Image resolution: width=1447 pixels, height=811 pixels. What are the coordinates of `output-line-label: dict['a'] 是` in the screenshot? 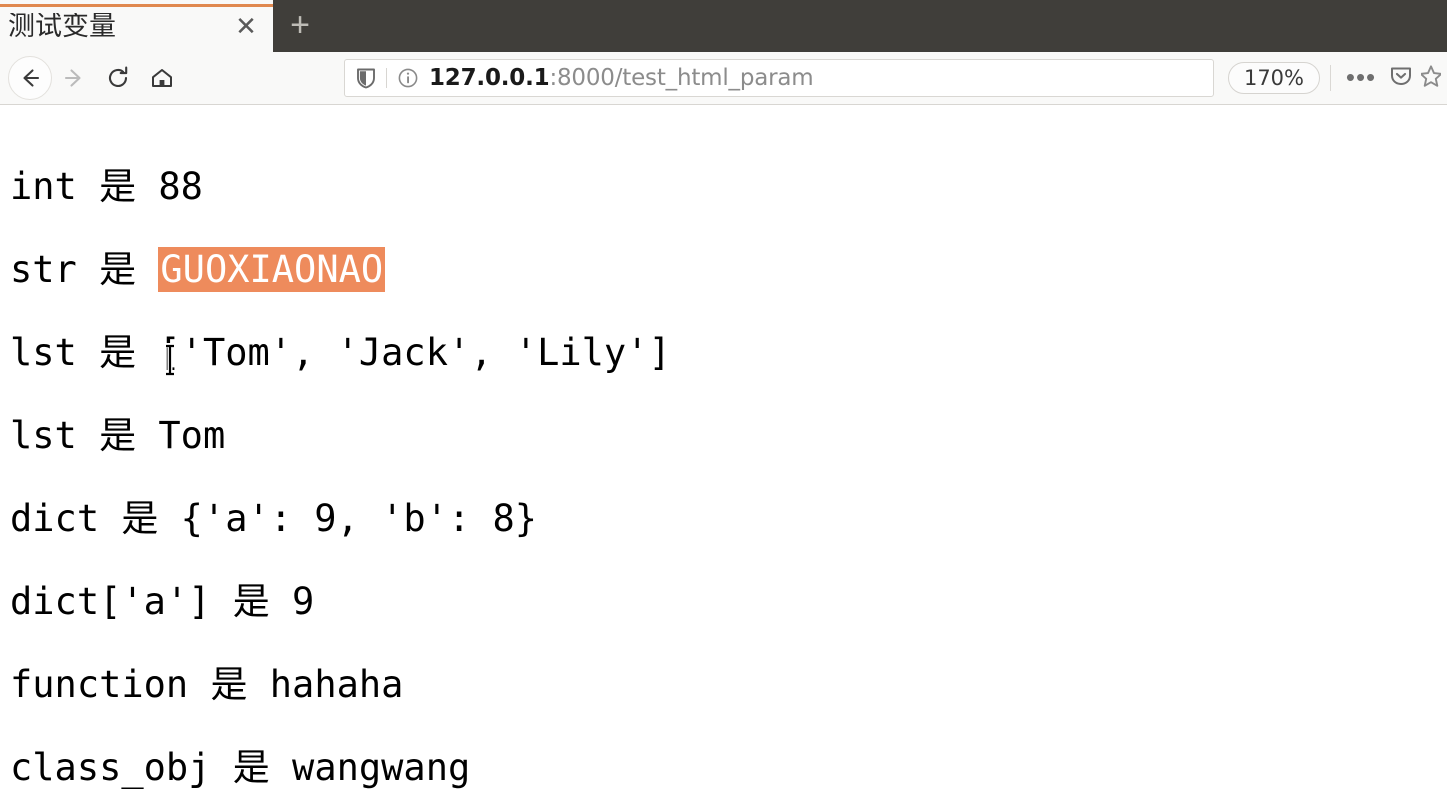 It's located at (151, 601).